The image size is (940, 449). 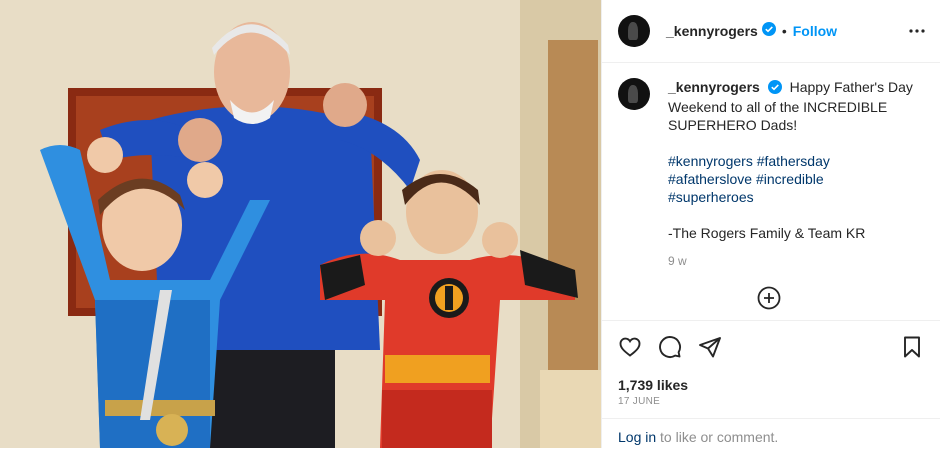 What do you see at coordinates (712, 31) in the screenshot?
I see `author-username: _kennyrogers` at bounding box center [712, 31].